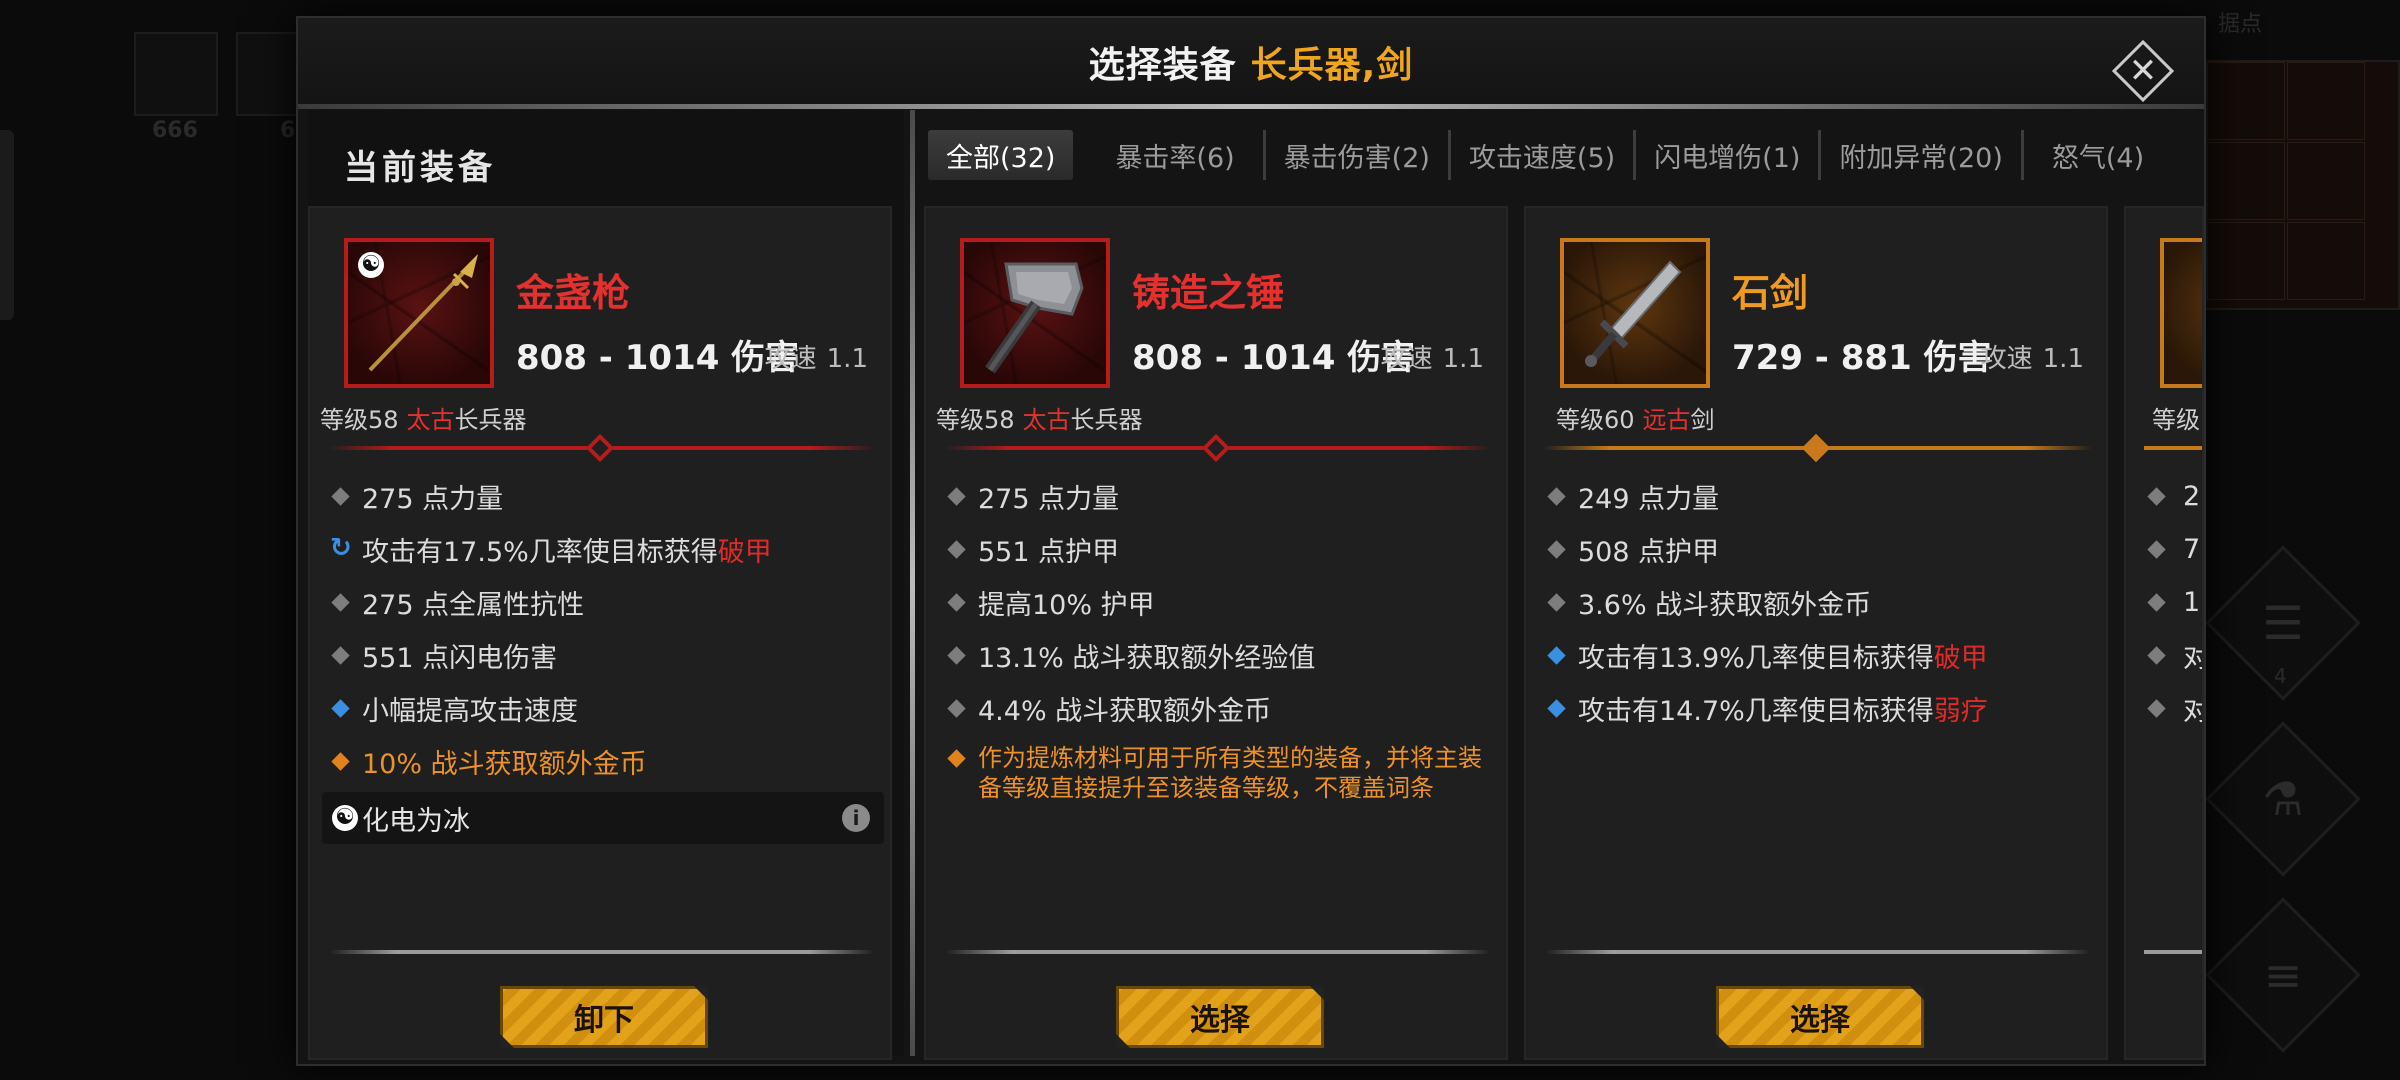  I want to click on stat-row: ↻ 攻击有17.5%几率使目标获得 破甲, so click(551, 550).